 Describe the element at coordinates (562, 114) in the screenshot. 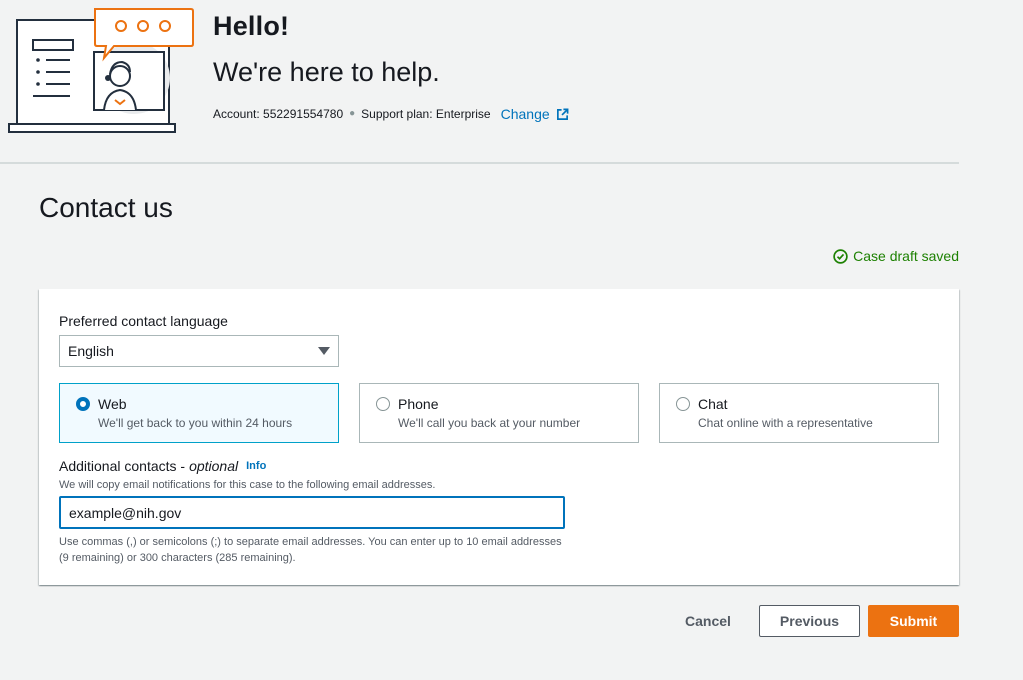

I see `external-link-icon` at that location.